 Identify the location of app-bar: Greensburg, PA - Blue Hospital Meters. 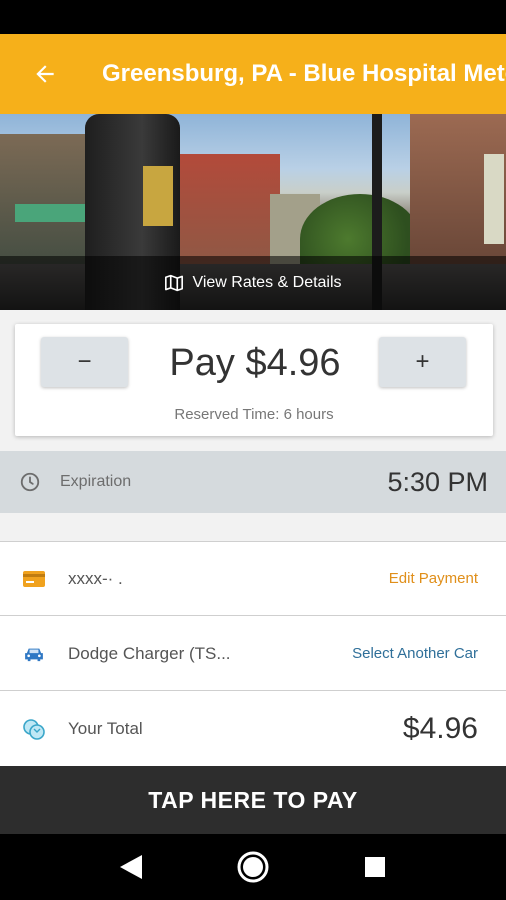
(253, 74).